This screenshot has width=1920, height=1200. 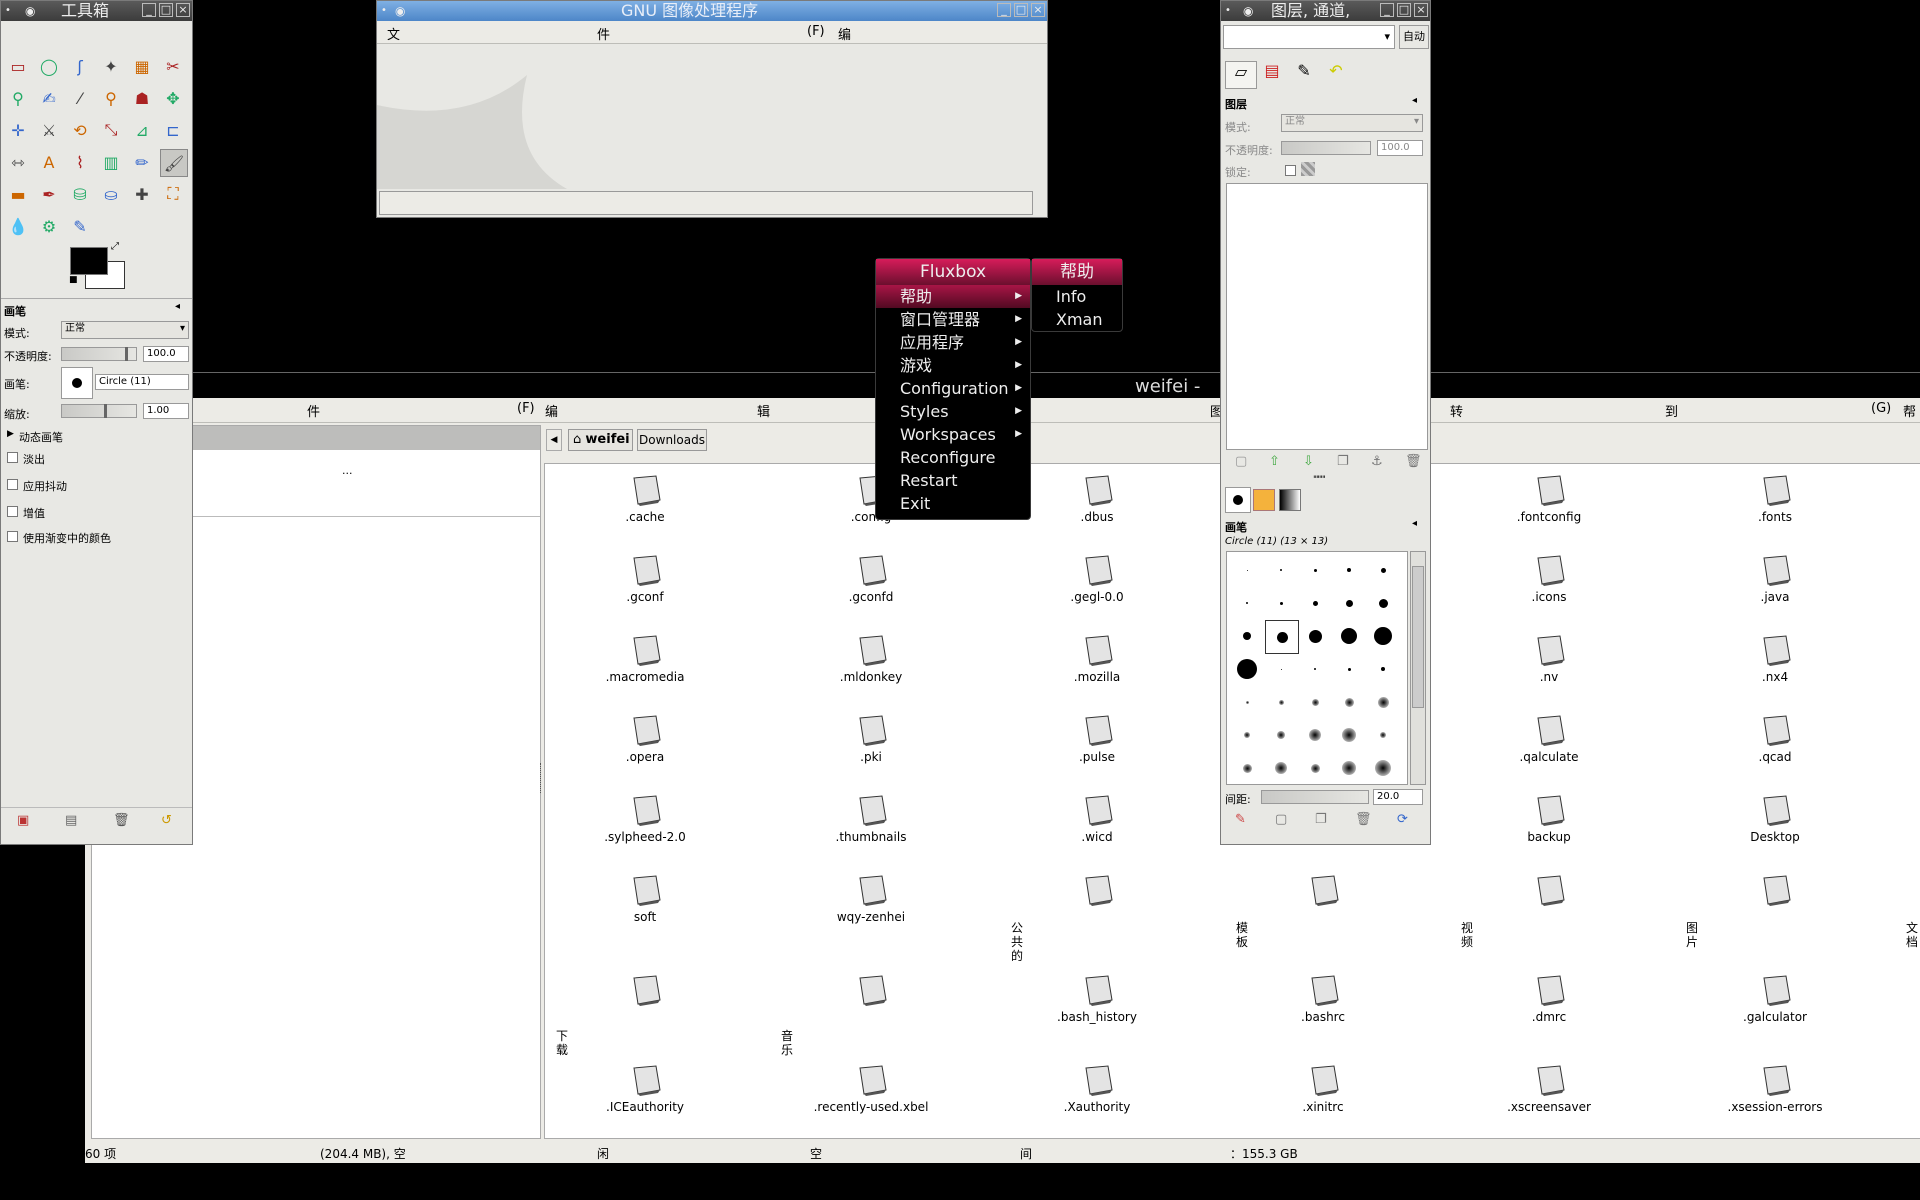 I want to click on path-button-home: ⌂ weifei, so click(x=600, y=440).